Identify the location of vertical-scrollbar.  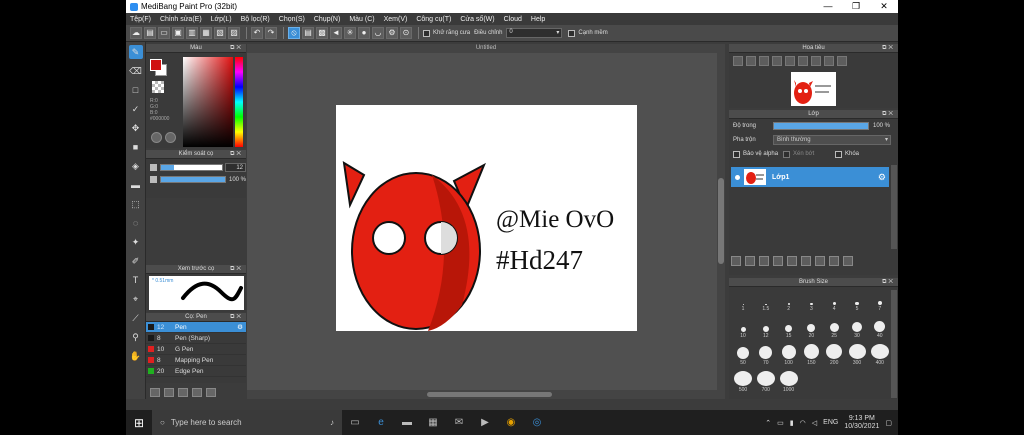
(721, 221).